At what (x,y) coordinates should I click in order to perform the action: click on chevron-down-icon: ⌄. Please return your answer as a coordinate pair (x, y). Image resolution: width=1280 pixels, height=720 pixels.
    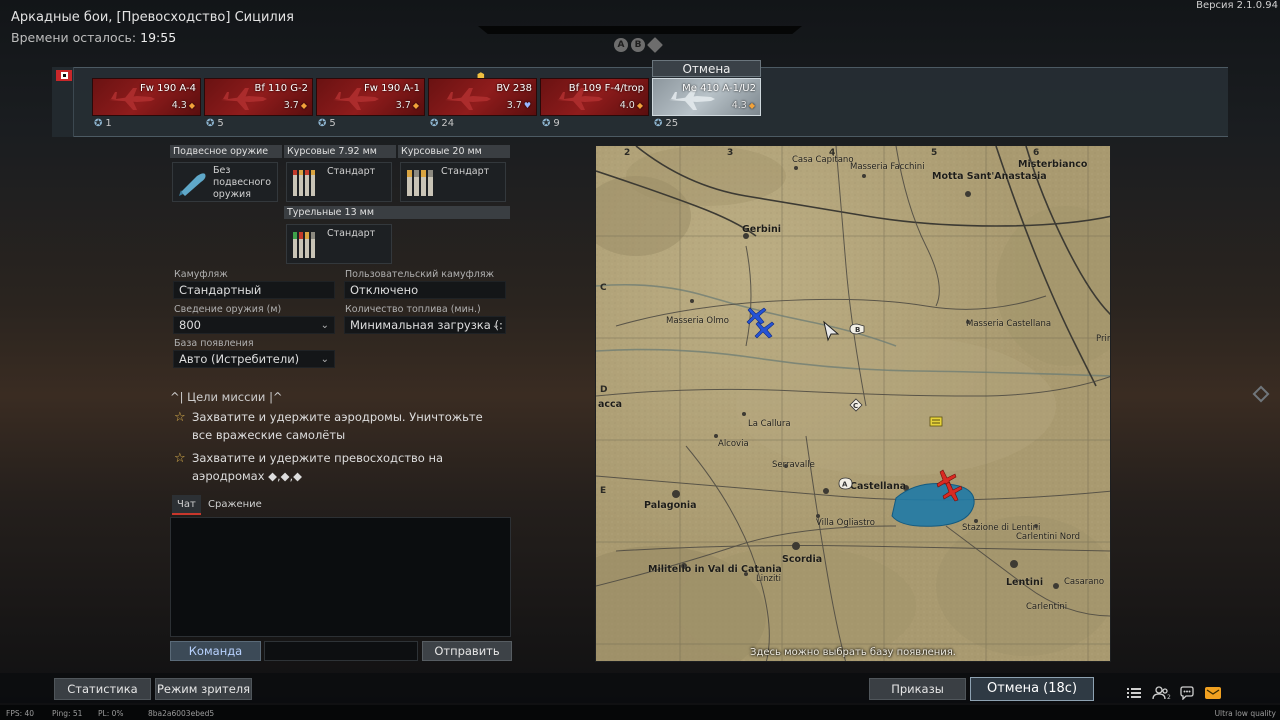
    Looking at the image, I should click on (495, 325).